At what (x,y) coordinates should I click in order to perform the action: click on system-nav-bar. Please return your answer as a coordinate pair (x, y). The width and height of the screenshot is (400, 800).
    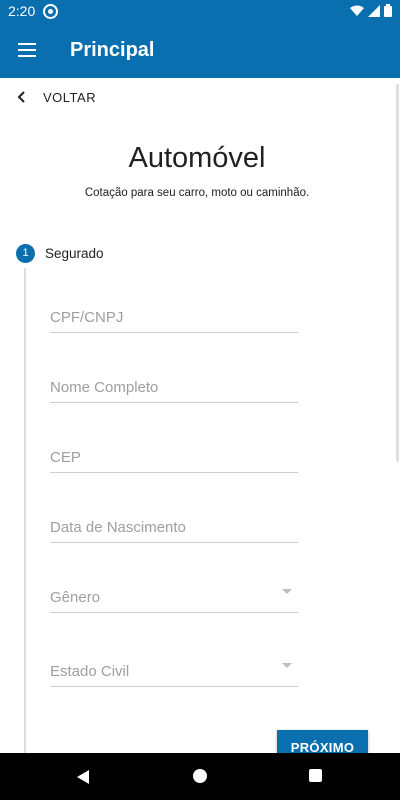
    Looking at the image, I should click on (200, 776).